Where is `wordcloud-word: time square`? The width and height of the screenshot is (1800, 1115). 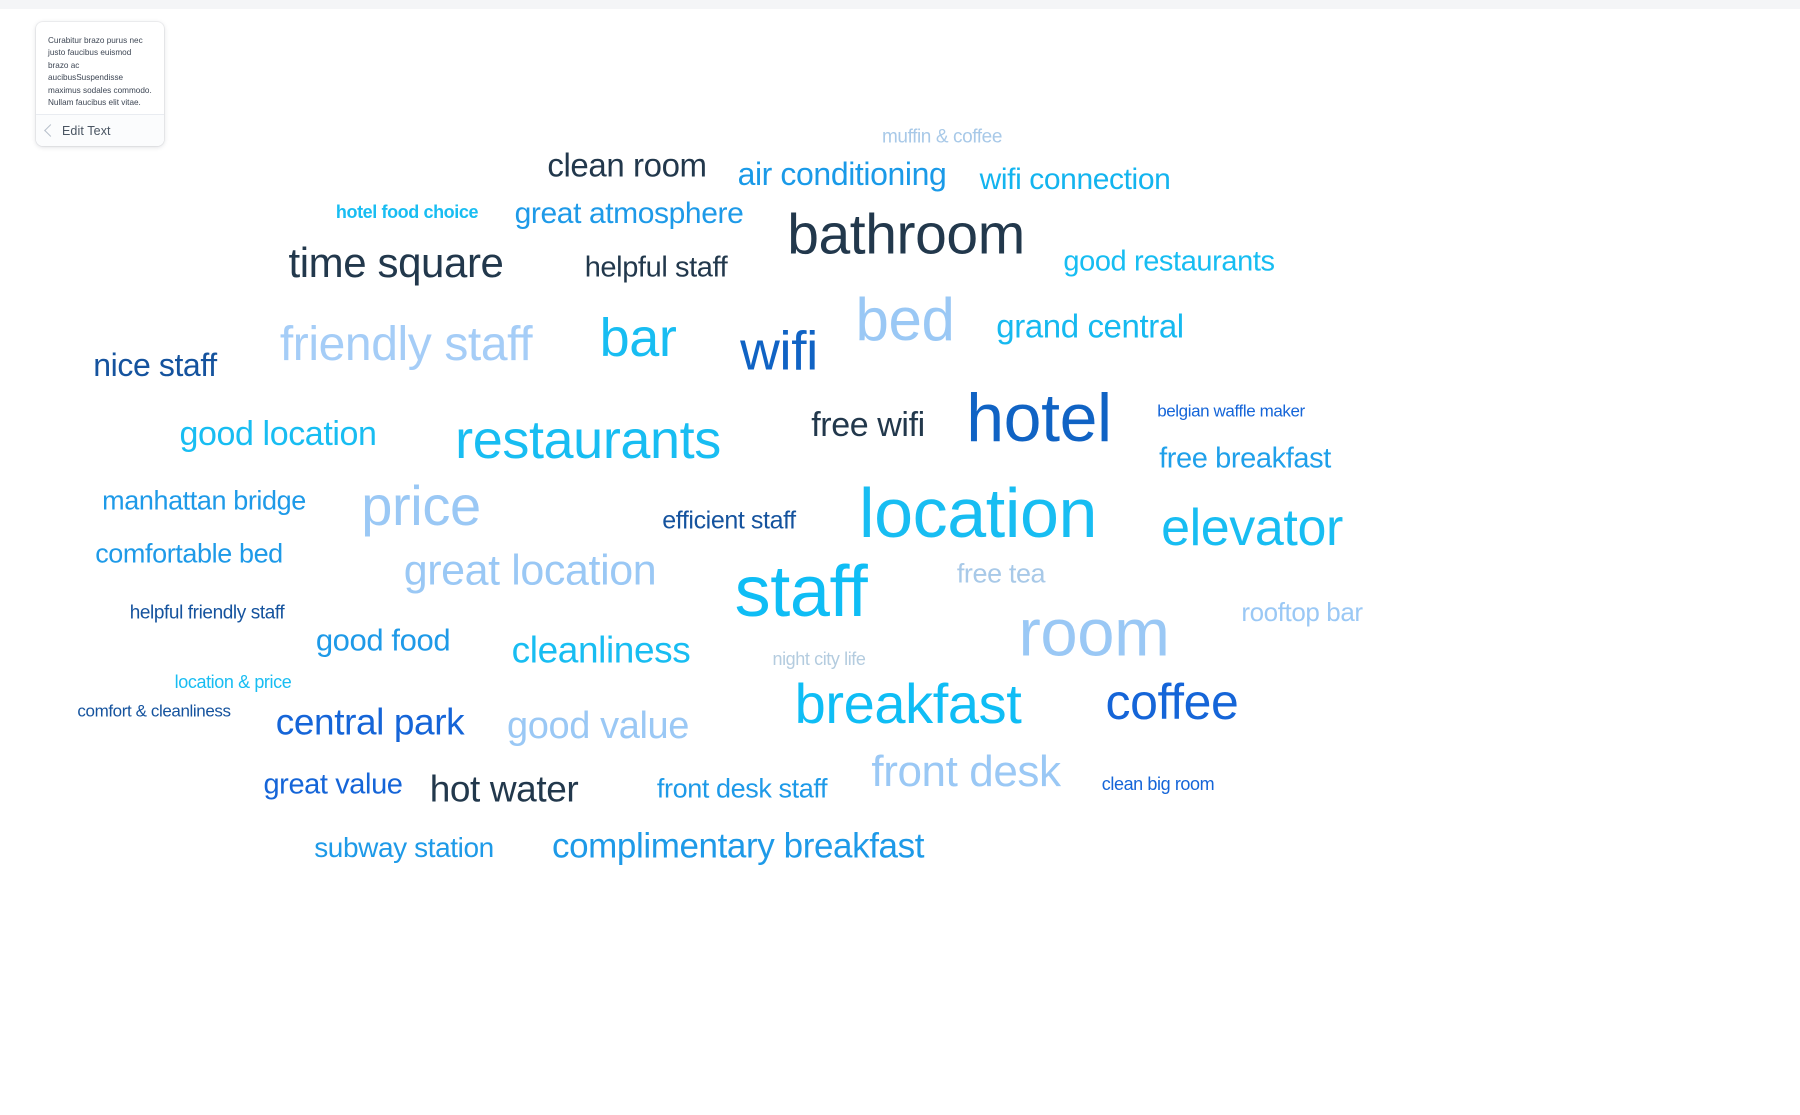
wordcloud-word: time square is located at coordinates (395, 263).